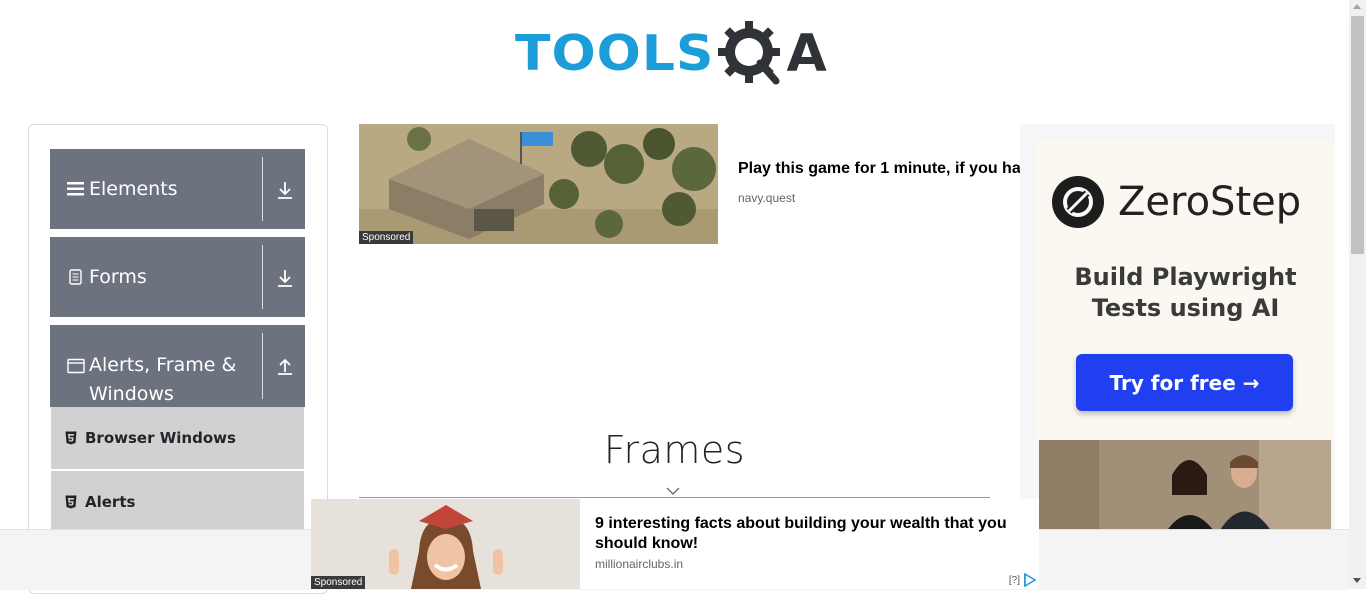 Image resolution: width=1366 pixels, height=594 pixels. What do you see at coordinates (806, 54) in the screenshot?
I see `logo-text-a: A` at bounding box center [806, 54].